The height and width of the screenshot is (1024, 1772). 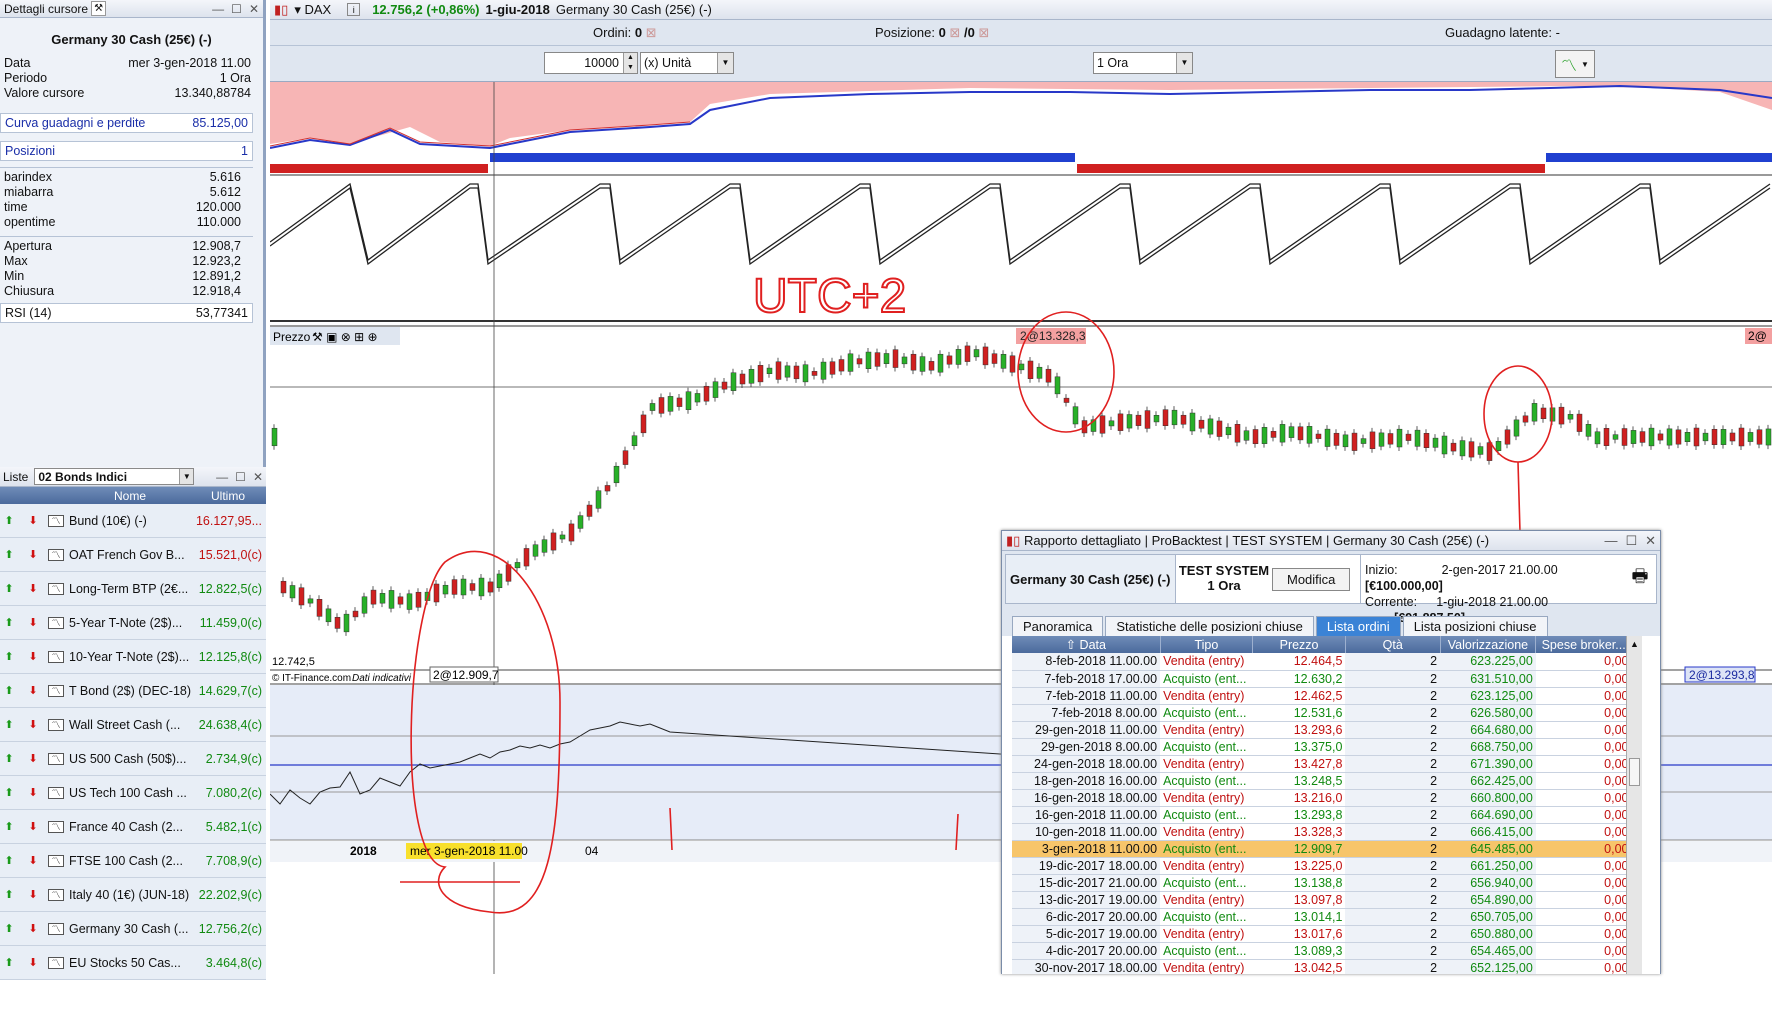 I want to click on list-item: ⬆ ⬇ 〽 France 40 Cash (2... 5.482,1(c), so click(x=133, y=827).